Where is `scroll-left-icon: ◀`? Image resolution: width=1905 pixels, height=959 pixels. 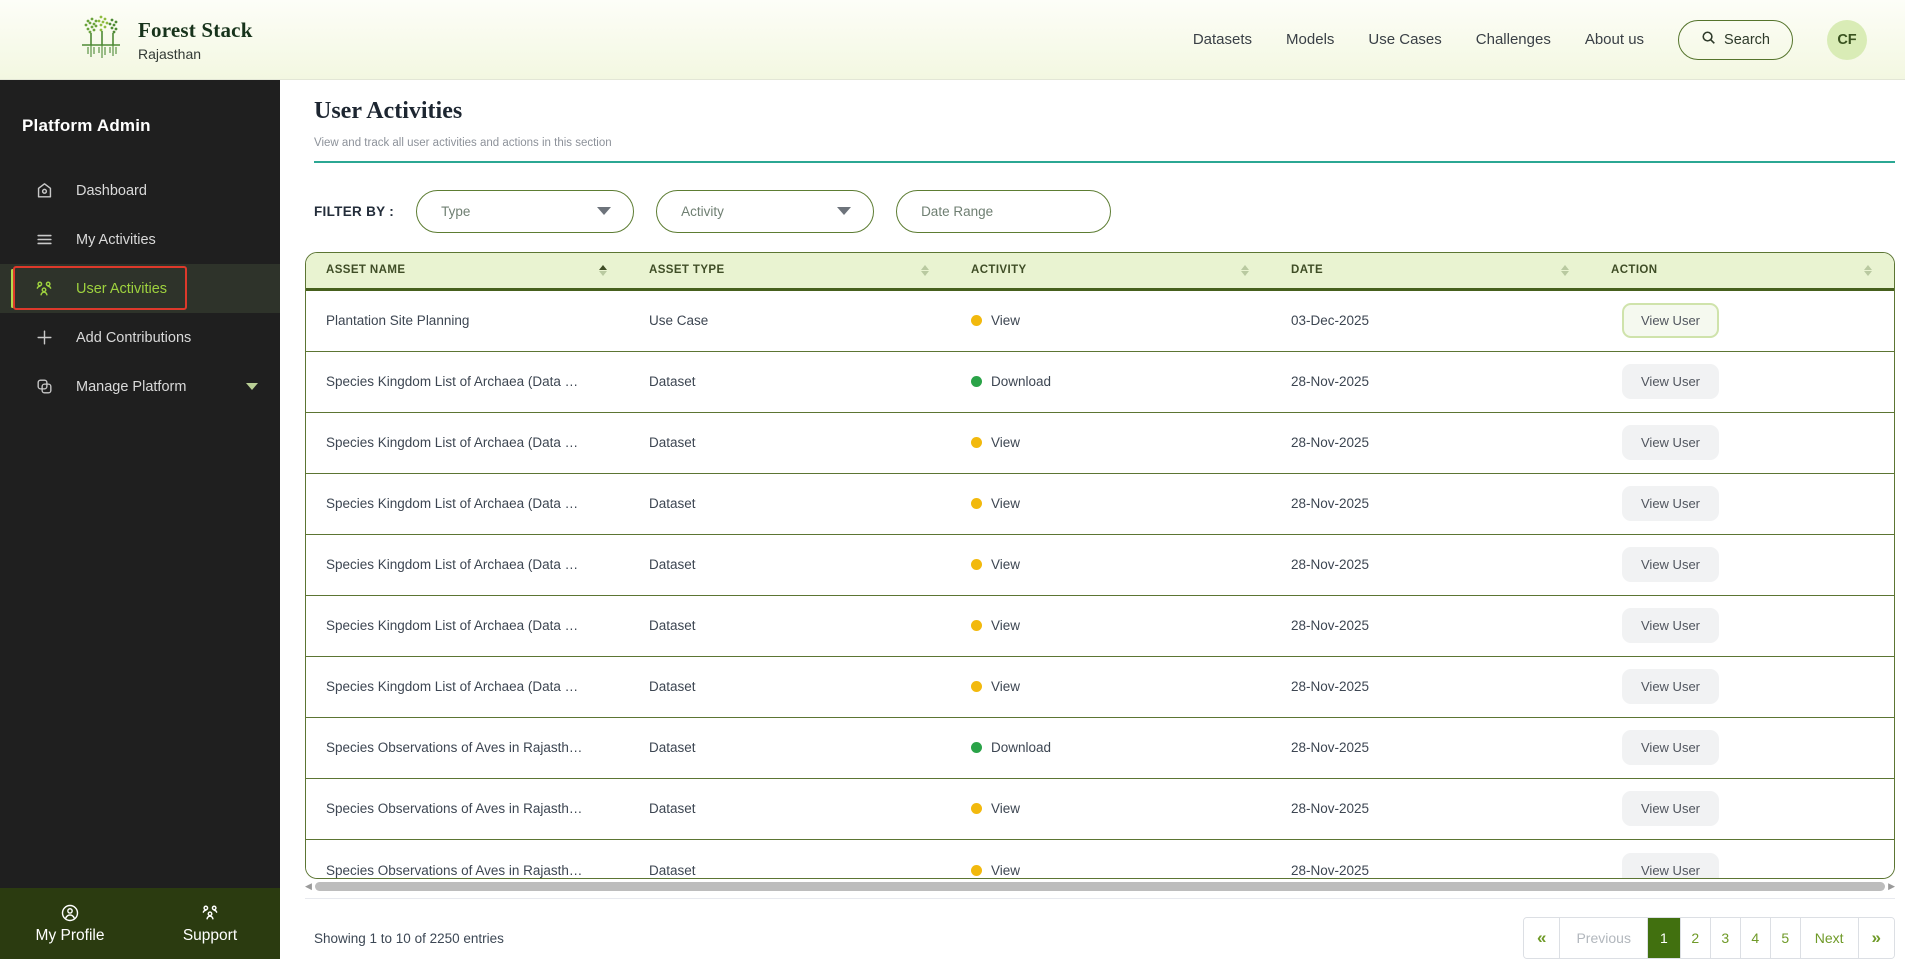
scroll-left-icon: ◀ is located at coordinates (308, 886).